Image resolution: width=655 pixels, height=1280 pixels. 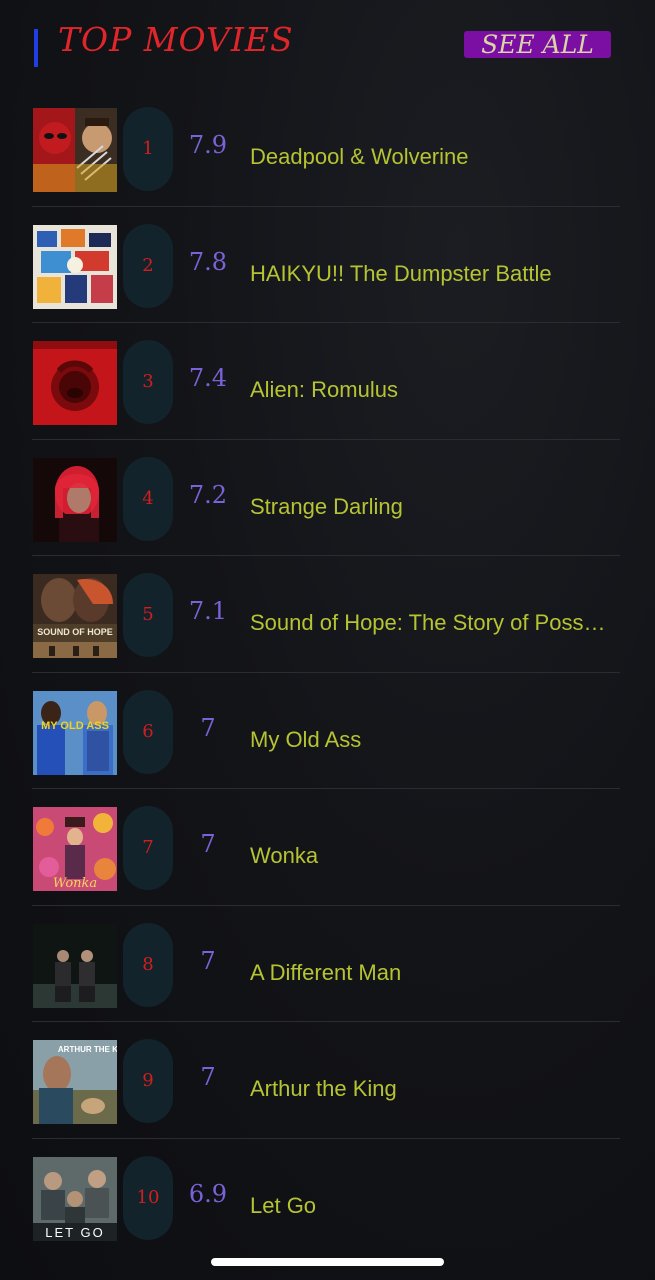 I want to click on rank-number: 10, so click(x=148, y=1197).